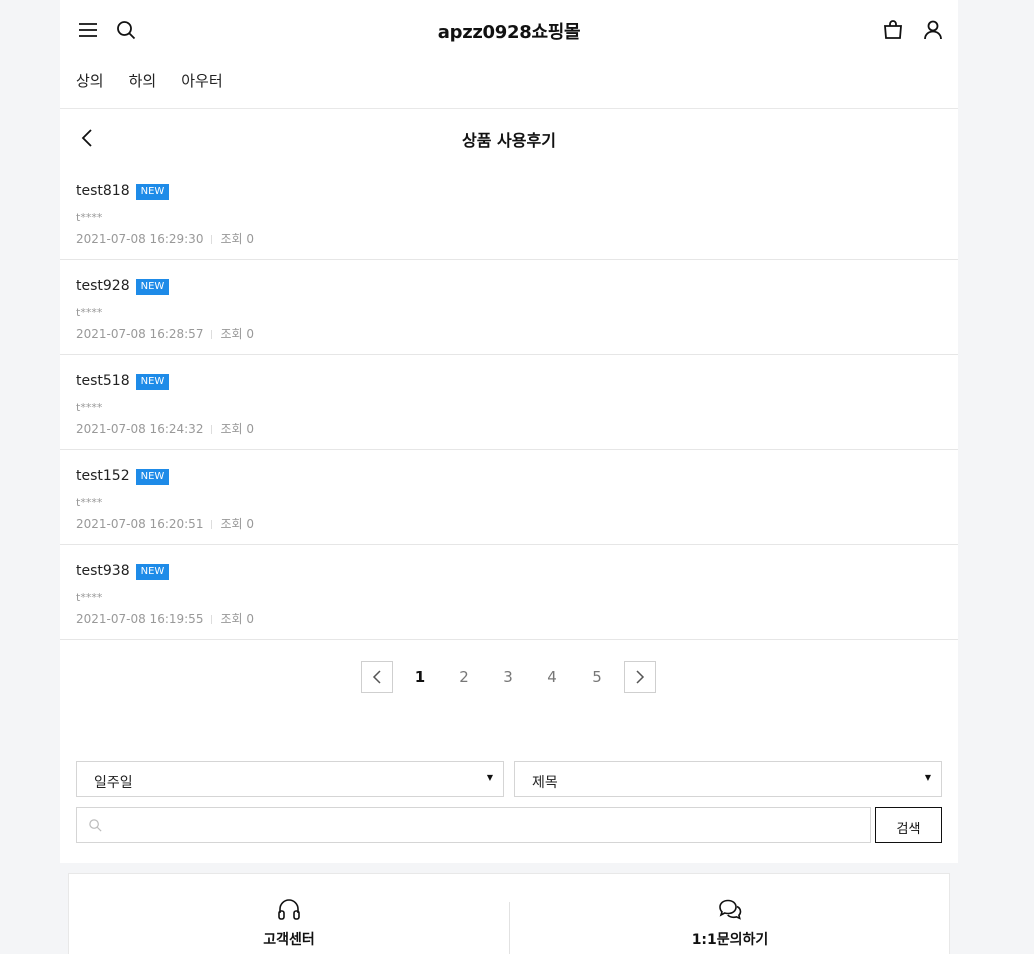 This screenshot has width=1034, height=954. What do you see at coordinates (103, 571) in the screenshot?
I see `review-title: test938` at bounding box center [103, 571].